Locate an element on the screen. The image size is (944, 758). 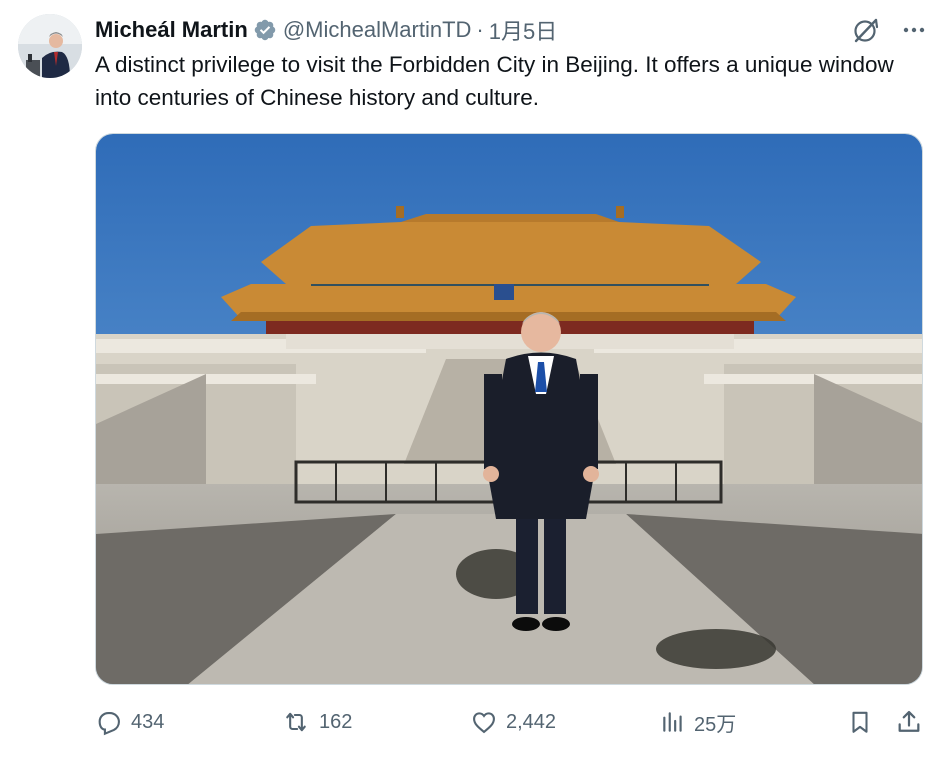
tweet-actions: 434 162 2,442 25万 is located at coordinates (510, 722).